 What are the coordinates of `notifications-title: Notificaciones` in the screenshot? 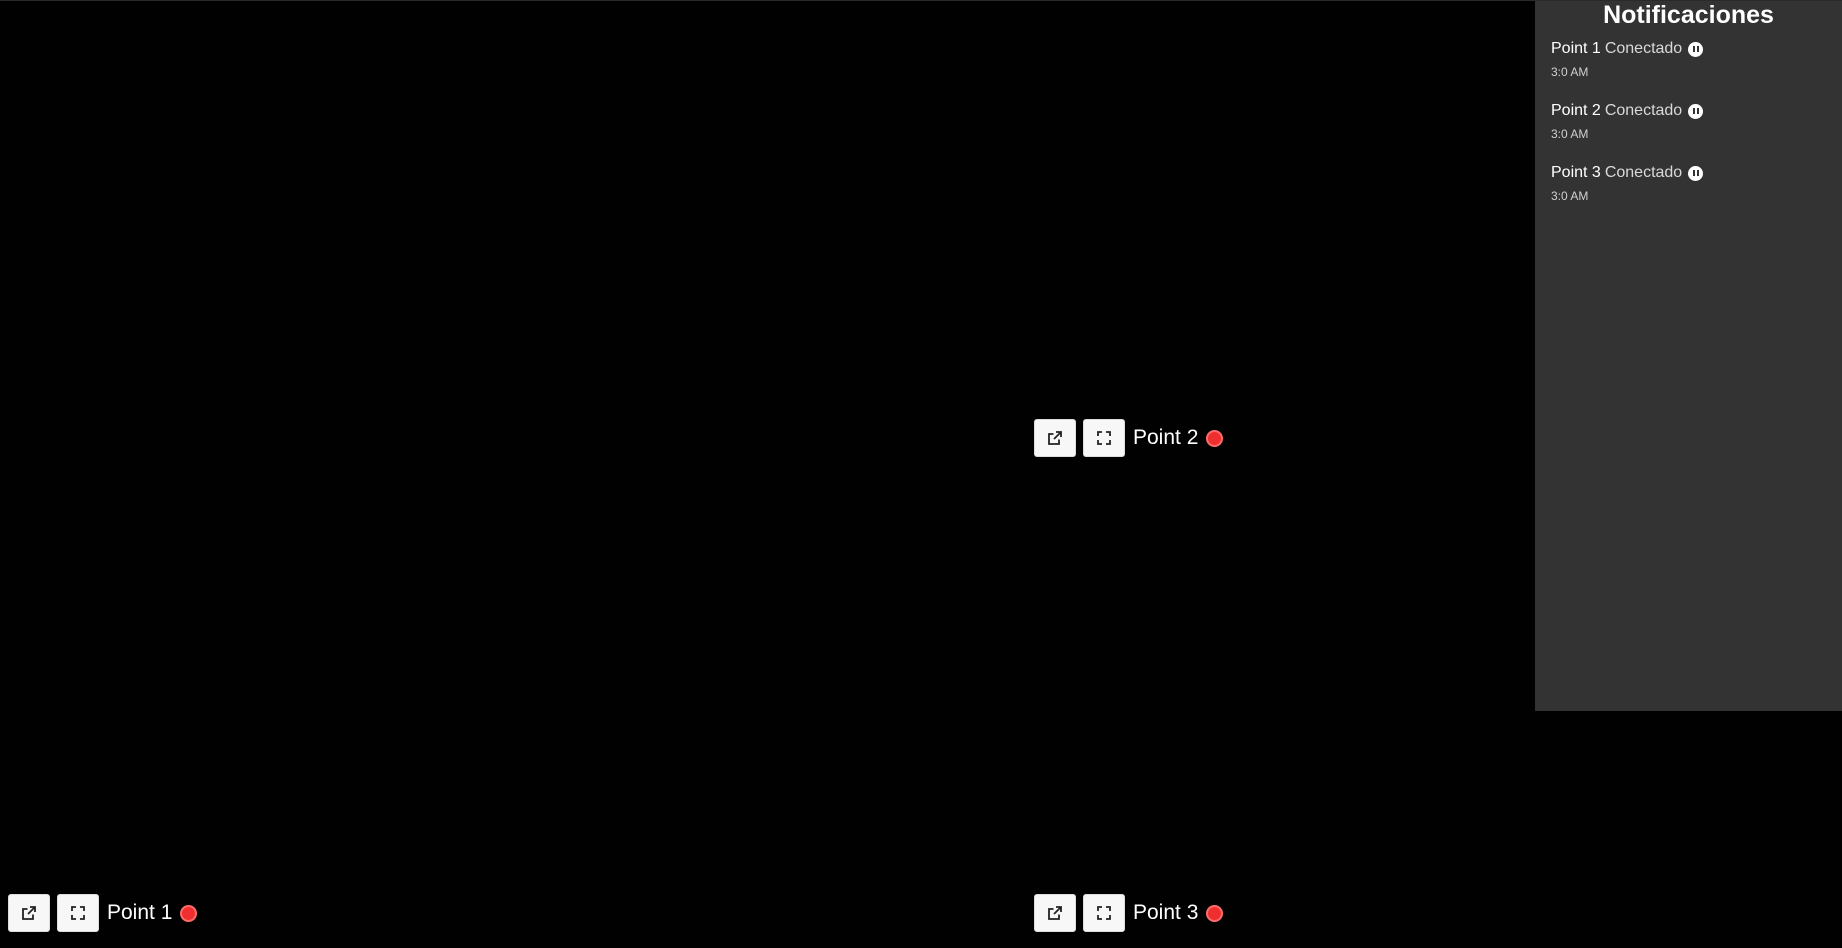 It's located at (1688, 15).